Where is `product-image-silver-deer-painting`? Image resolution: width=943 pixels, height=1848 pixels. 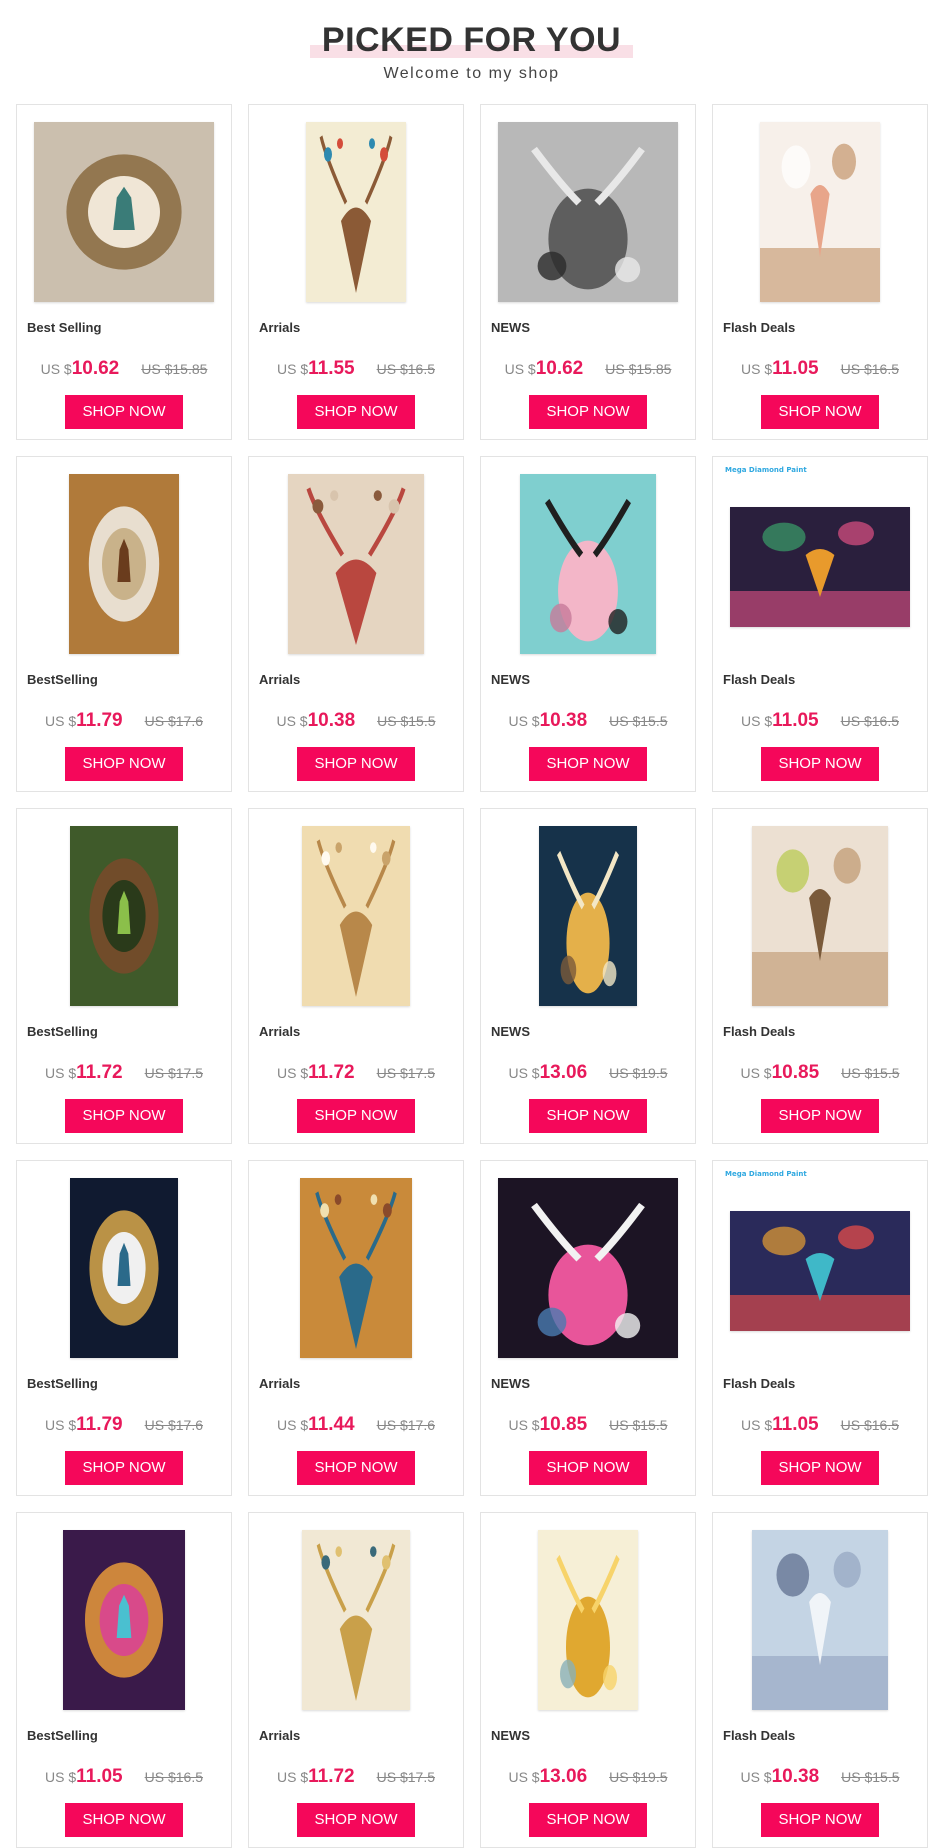 product-image-silver-deer-painting is located at coordinates (588, 212).